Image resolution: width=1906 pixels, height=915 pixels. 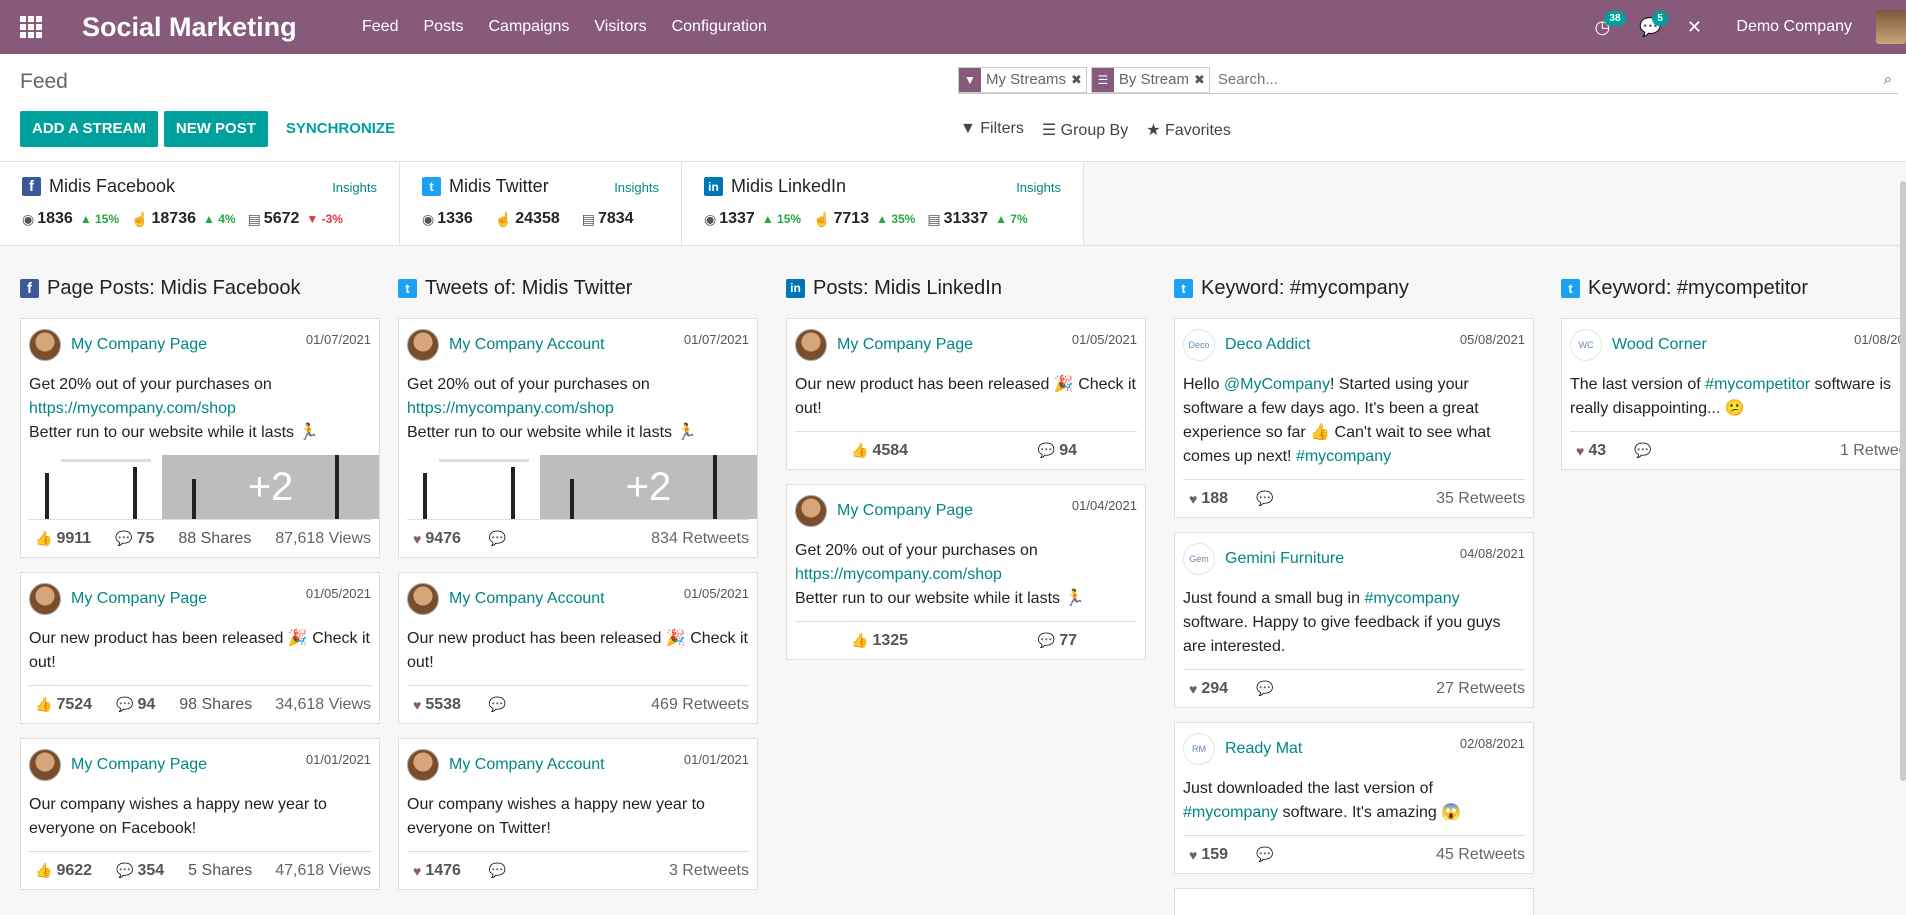 I want to click on comments-button: 💬 77, so click(x=1057, y=641).